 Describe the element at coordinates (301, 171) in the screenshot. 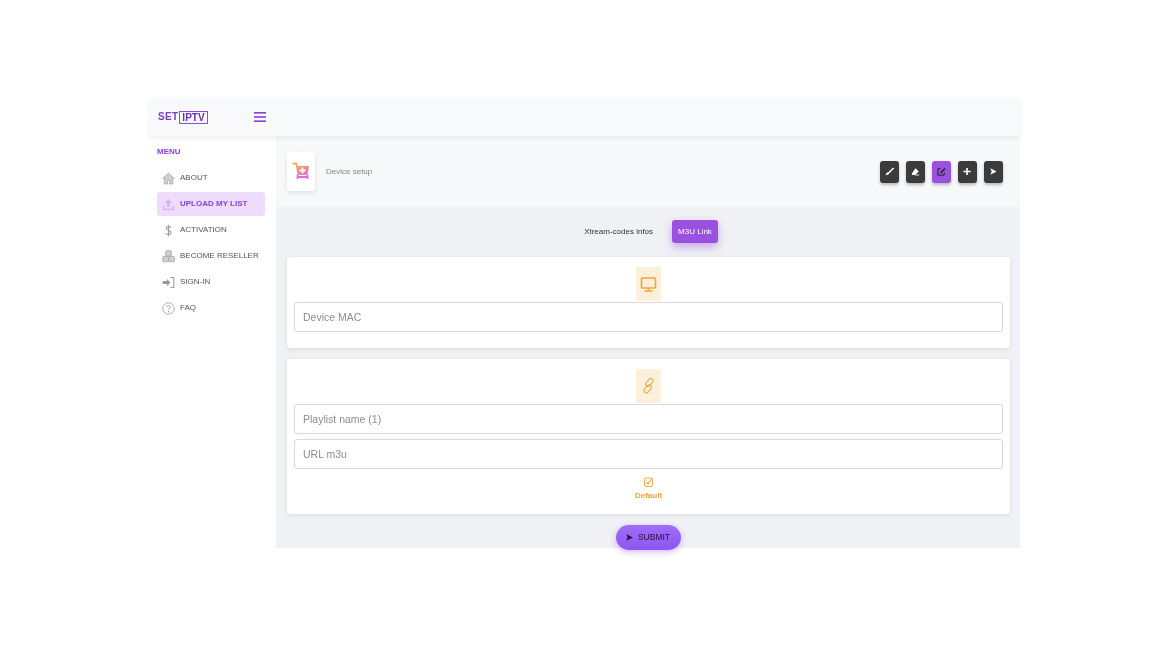

I see `cart-plus-icon` at that location.